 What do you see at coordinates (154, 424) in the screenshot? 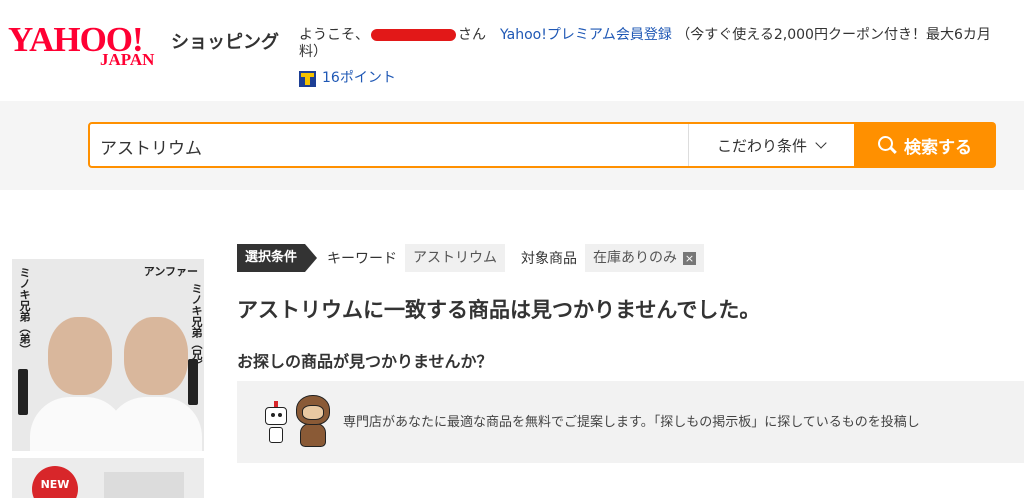
I see `ad-person-right-shirt` at bounding box center [154, 424].